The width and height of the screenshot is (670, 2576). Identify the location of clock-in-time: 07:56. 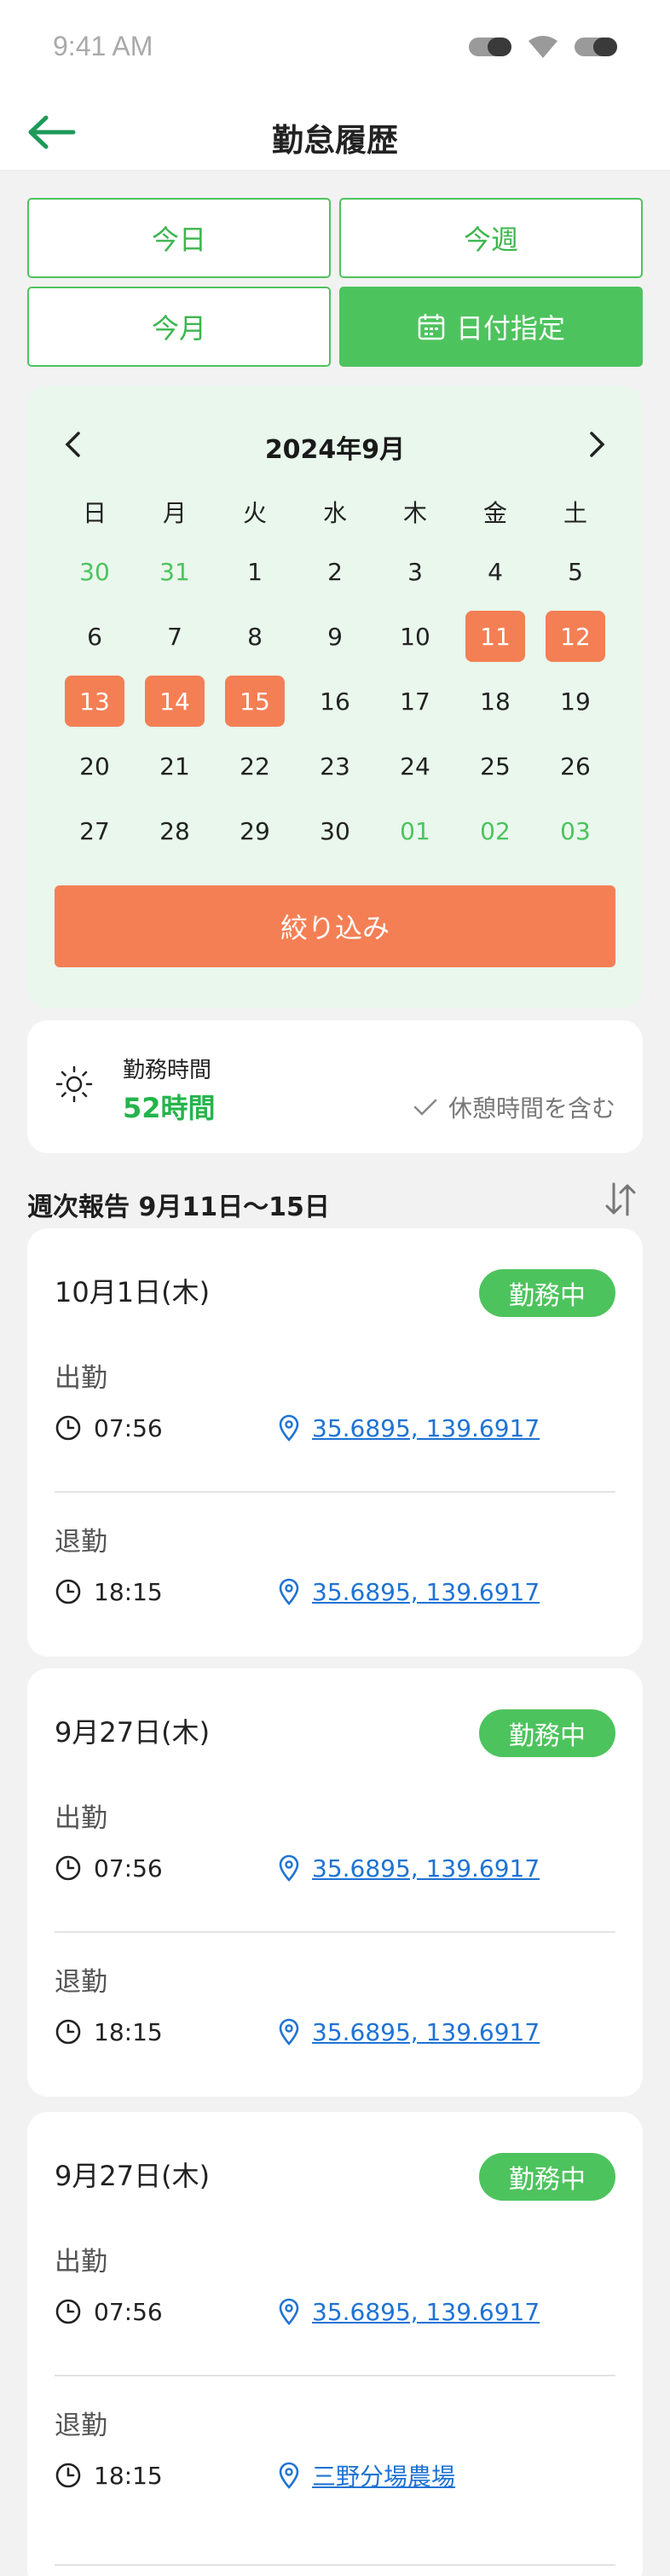
(128, 1427).